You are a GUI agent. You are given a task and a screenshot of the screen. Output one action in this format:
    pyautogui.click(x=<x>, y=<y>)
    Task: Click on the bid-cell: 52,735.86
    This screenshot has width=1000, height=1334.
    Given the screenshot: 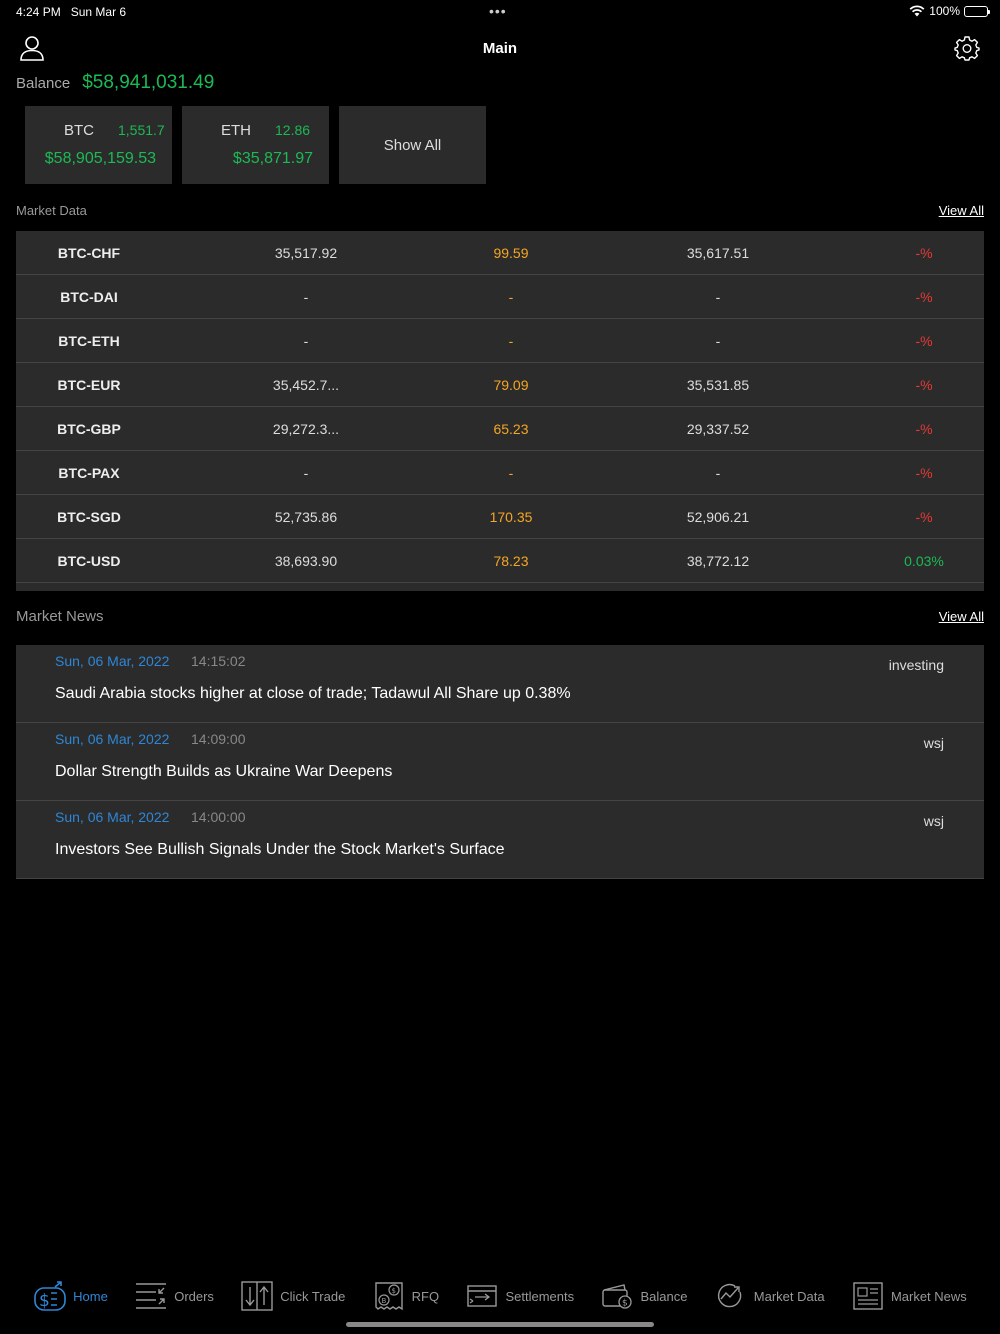 What is the action you would take?
    pyautogui.click(x=306, y=516)
    